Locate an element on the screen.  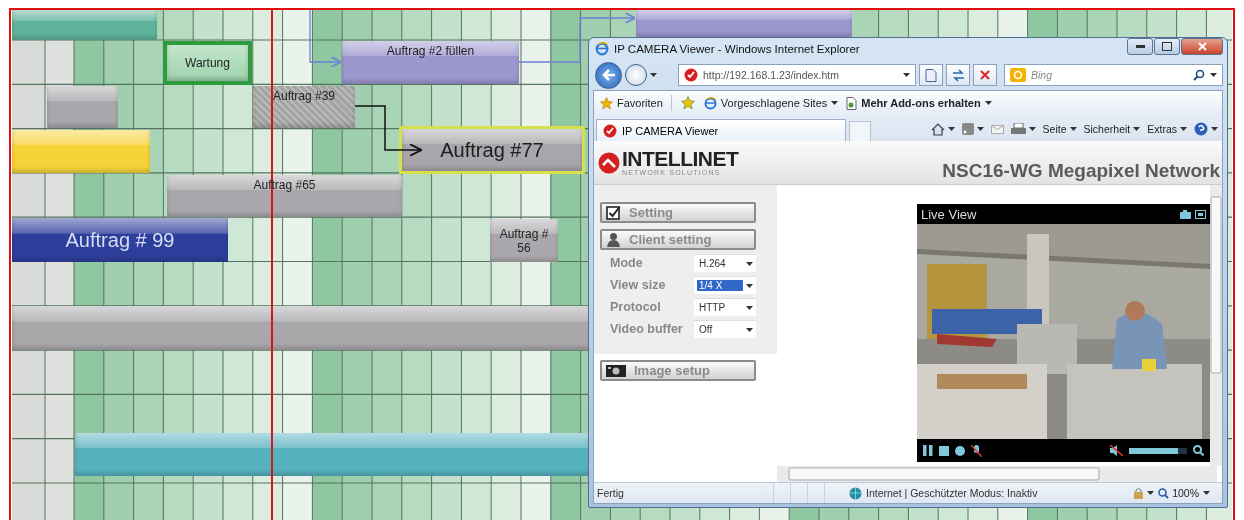
feeds-button is located at coordinates (972, 129).